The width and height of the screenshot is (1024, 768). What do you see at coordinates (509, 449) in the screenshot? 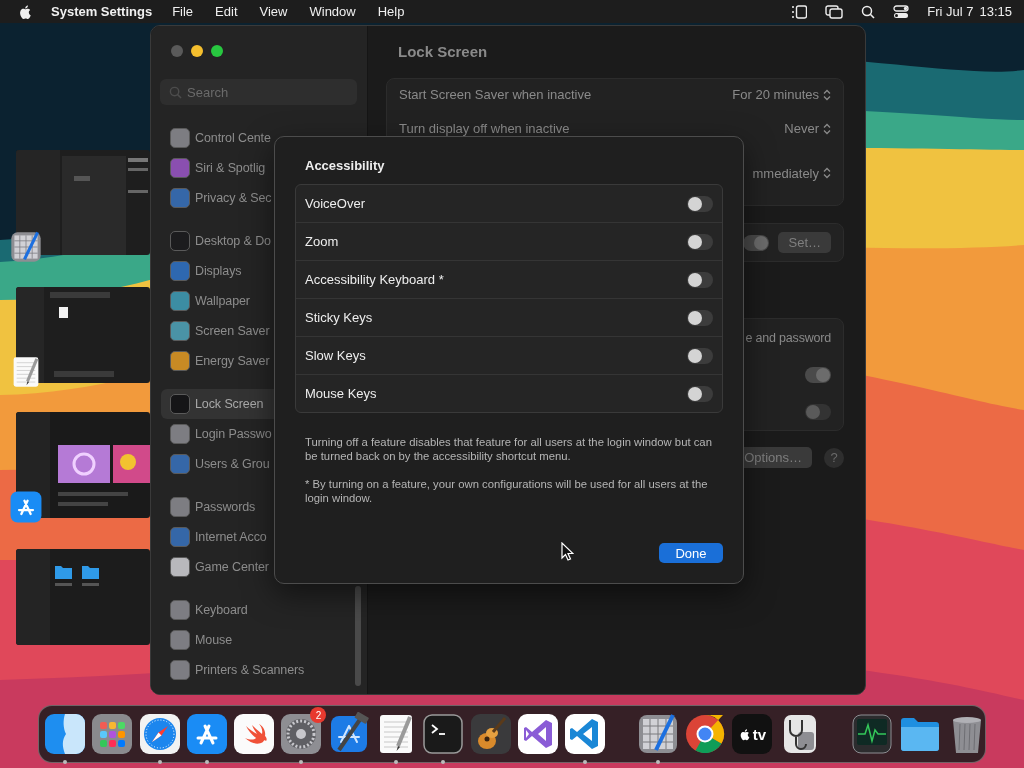
I see `note-text: Turning off a feature disables that feature for all users at the login window but can be turned back on by the accessibility shortcut menu.` at bounding box center [509, 449].